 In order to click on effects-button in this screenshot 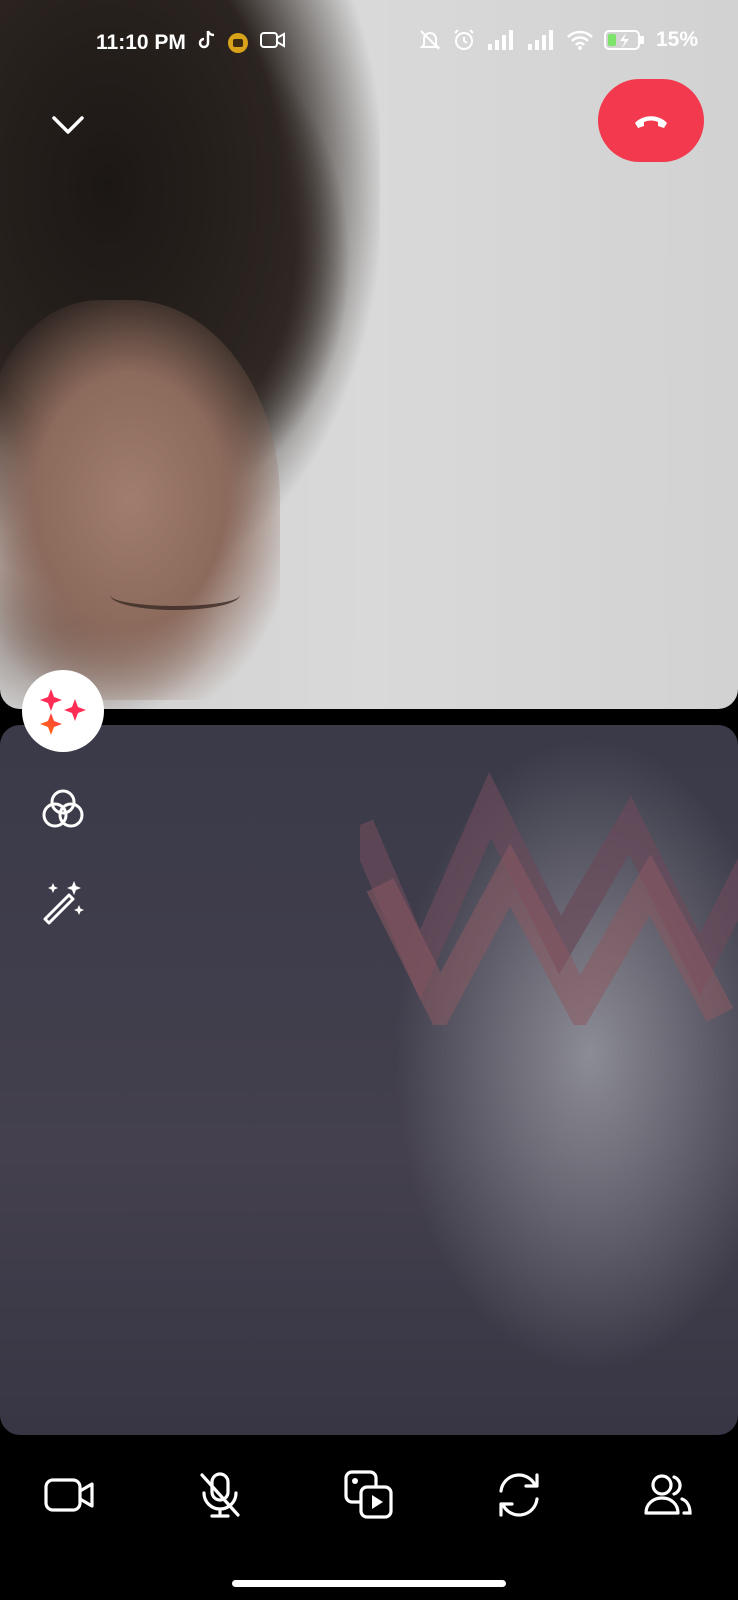, I will do `click(63, 711)`.